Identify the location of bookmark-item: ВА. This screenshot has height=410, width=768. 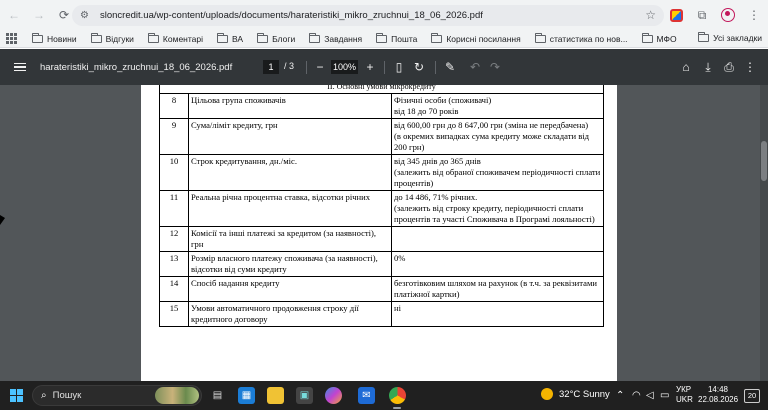
(230, 38).